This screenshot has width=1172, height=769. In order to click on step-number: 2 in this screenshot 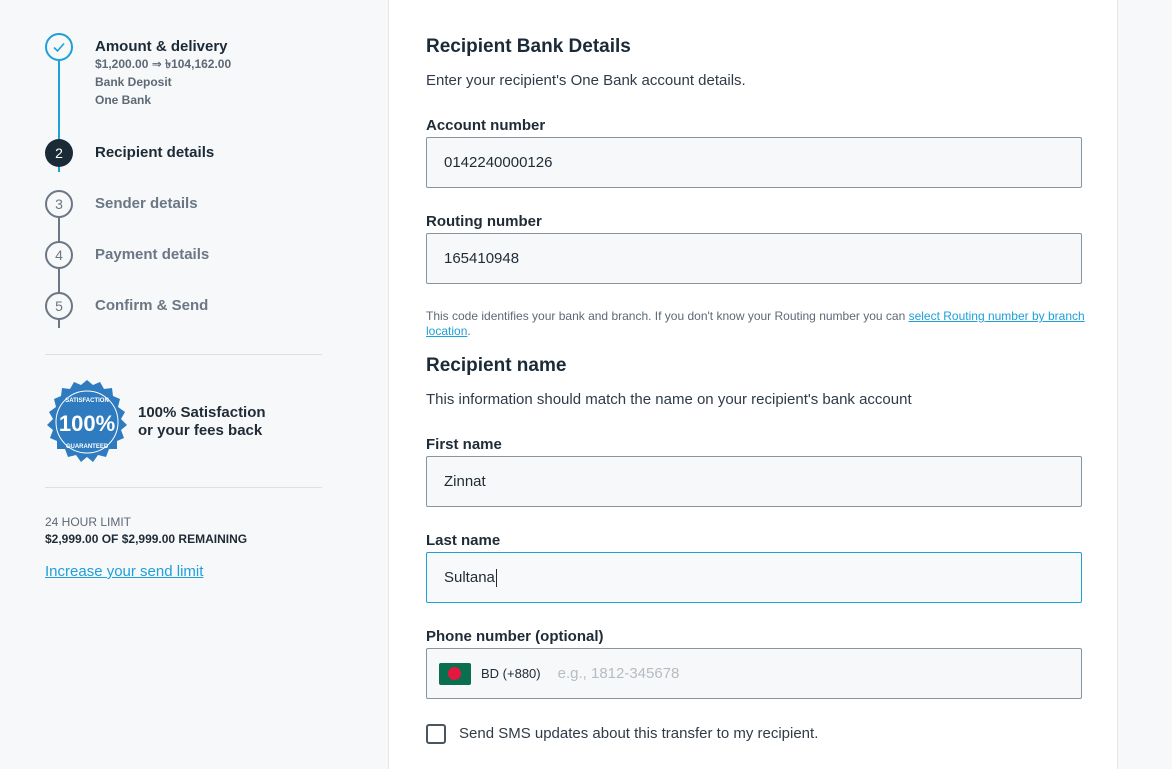, I will do `click(59, 153)`.